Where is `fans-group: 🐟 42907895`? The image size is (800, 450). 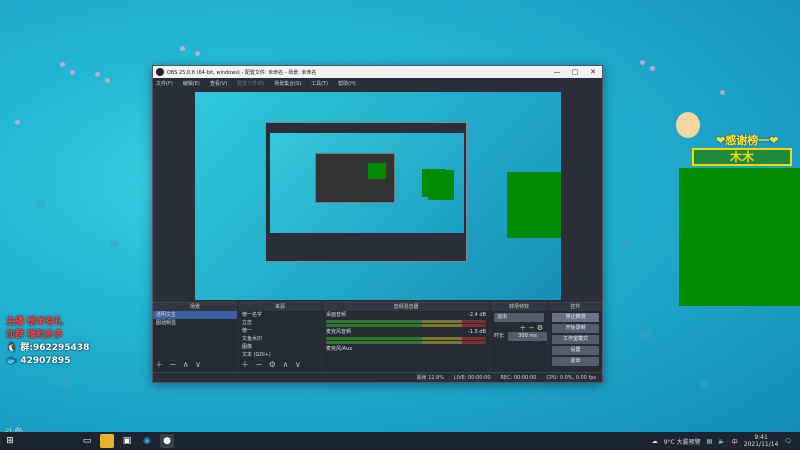 fans-group: 🐟 42907895 is located at coordinates (47, 361).